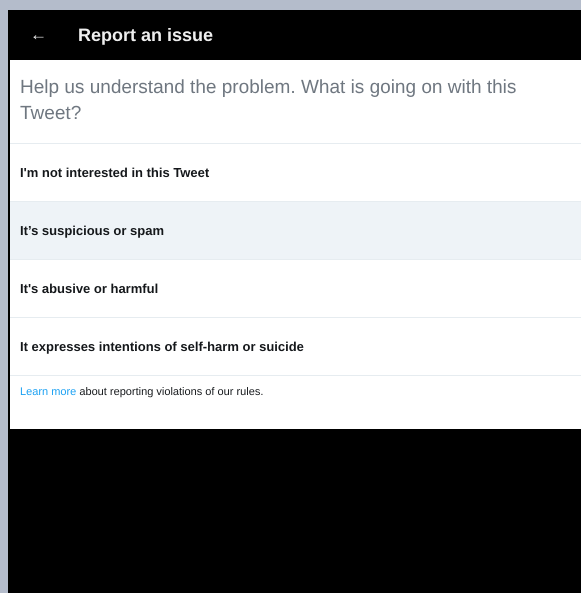 Image resolution: width=581 pixels, height=593 pixels. Describe the element at coordinates (29, 35) in the screenshot. I see `back-button: ←` at that location.